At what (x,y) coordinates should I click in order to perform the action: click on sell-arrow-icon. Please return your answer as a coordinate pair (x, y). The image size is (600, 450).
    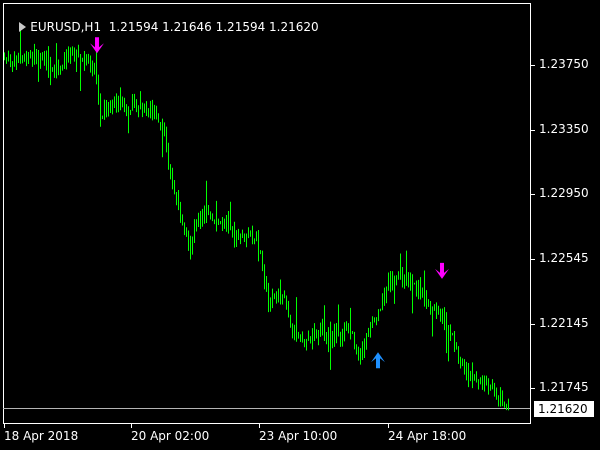
    Looking at the image, I should click on (442, 270).